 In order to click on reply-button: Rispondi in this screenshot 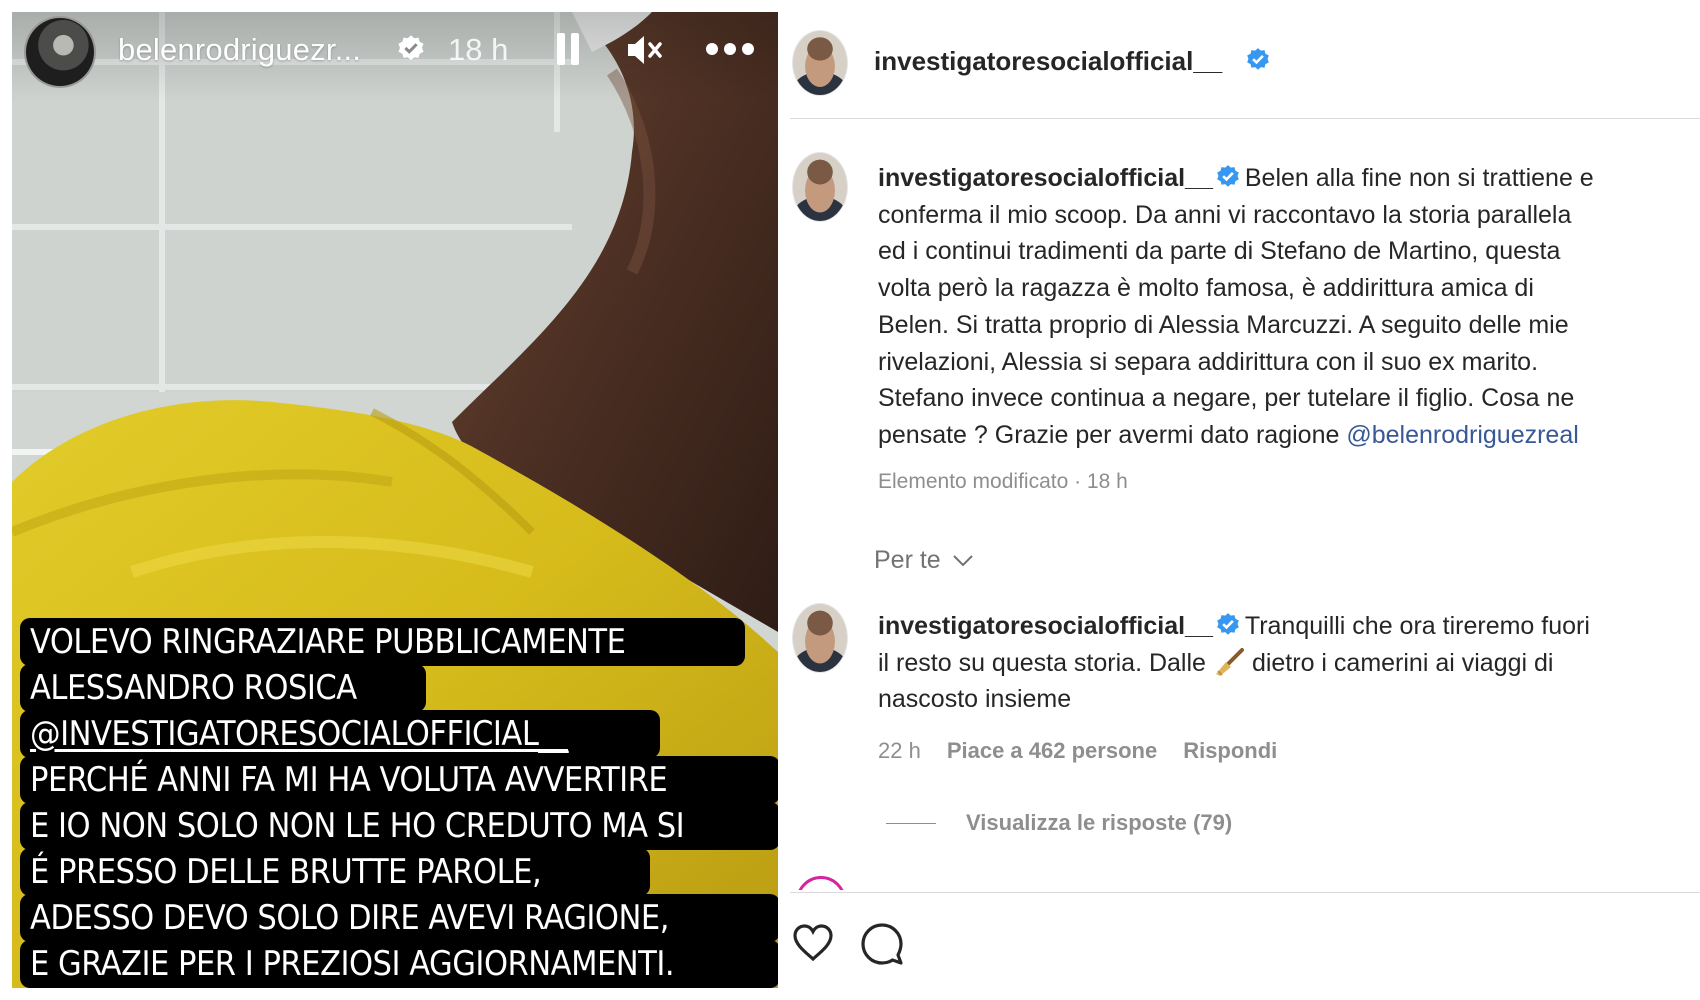, I will do `click(1230, 751)`.